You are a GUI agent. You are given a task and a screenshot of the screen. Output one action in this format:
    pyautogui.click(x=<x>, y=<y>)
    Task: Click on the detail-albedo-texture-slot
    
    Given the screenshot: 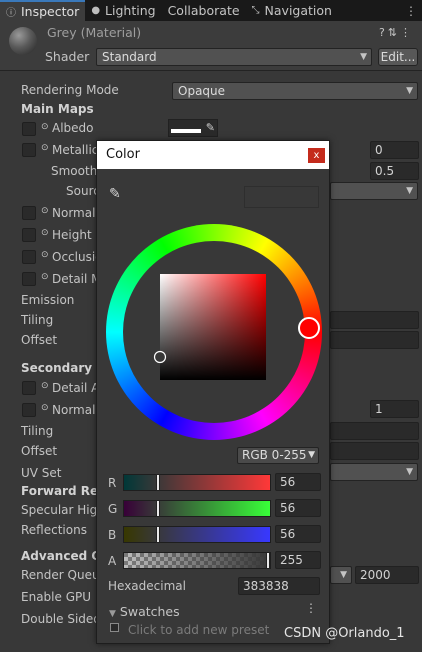 What is the action you would take?
    pyautogui.click(x=29, y=388)
    